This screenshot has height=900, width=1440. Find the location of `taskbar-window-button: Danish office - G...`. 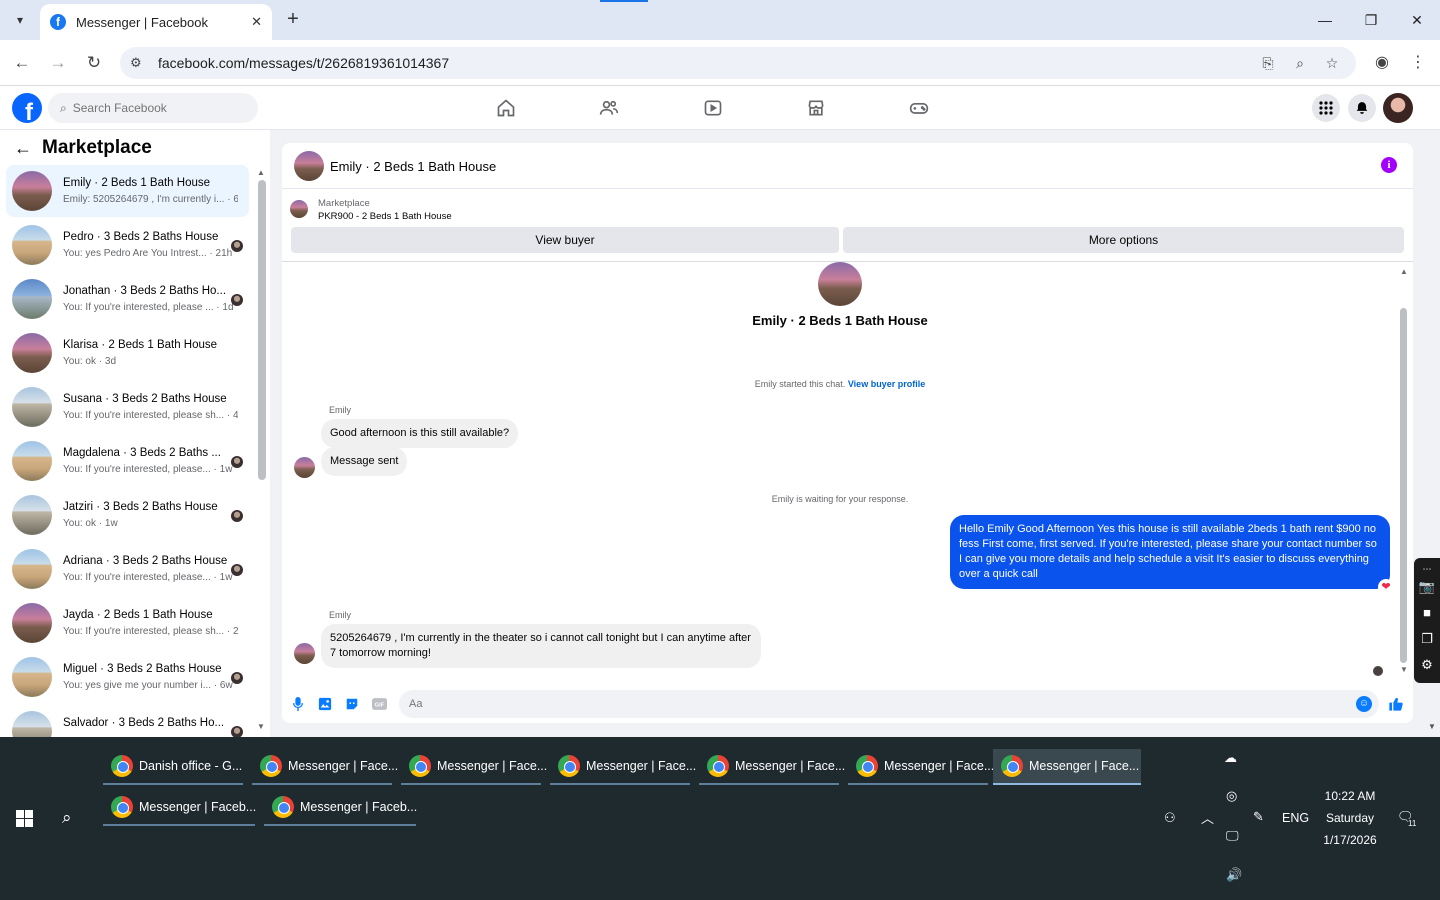

taskbar-window-button: Danish office - G... is located at coordinates (173, 767).